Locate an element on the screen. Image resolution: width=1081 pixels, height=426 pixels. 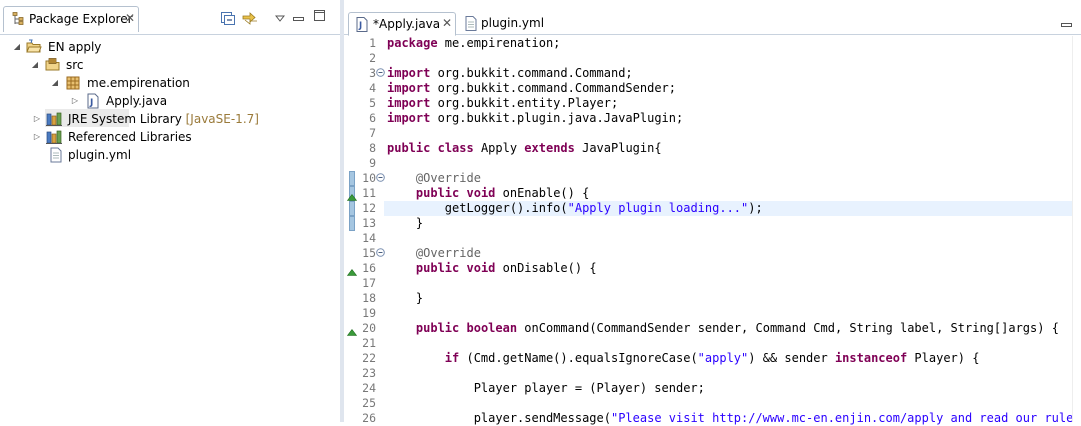
code-line: public void onDisable() { is located at coordinates (492, 268).